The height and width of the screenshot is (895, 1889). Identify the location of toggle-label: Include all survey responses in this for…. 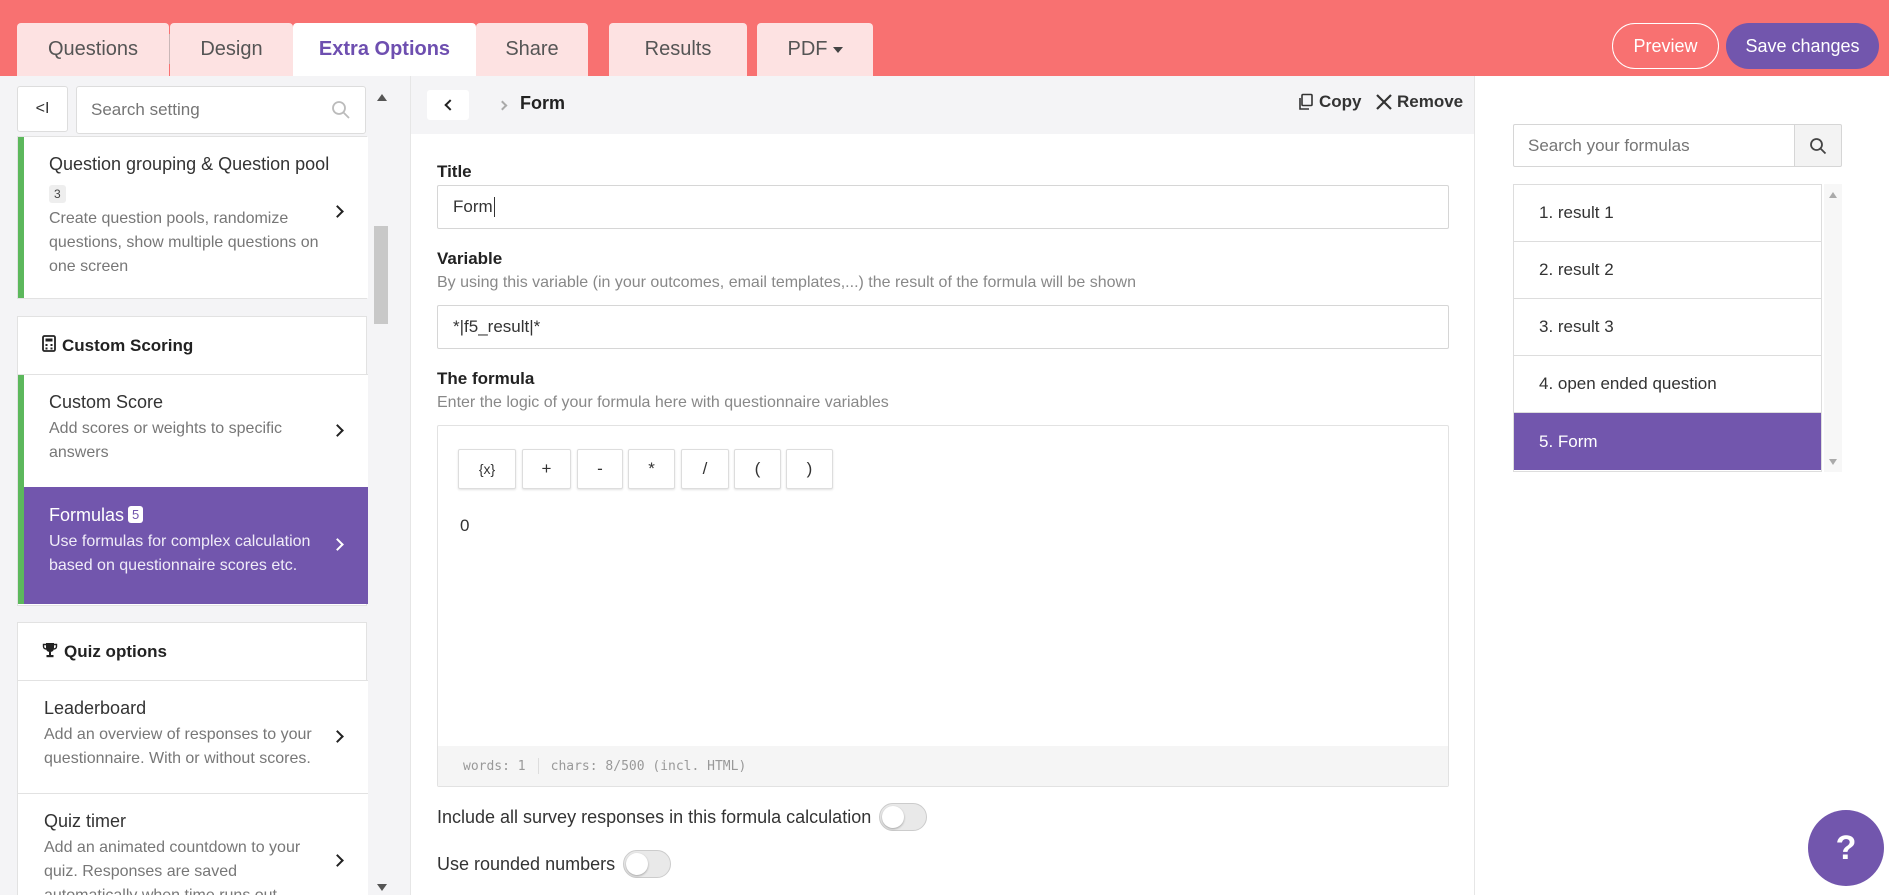
(654, 816).